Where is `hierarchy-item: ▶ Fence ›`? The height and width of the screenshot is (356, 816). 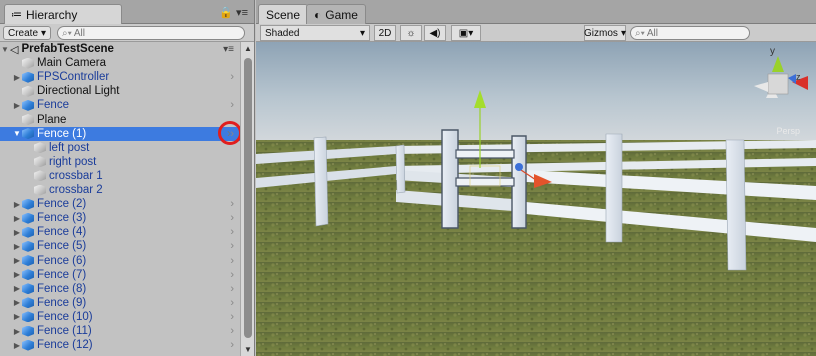 hierarchy-item: ▶ Fence › is located at coordinates (120, 105).